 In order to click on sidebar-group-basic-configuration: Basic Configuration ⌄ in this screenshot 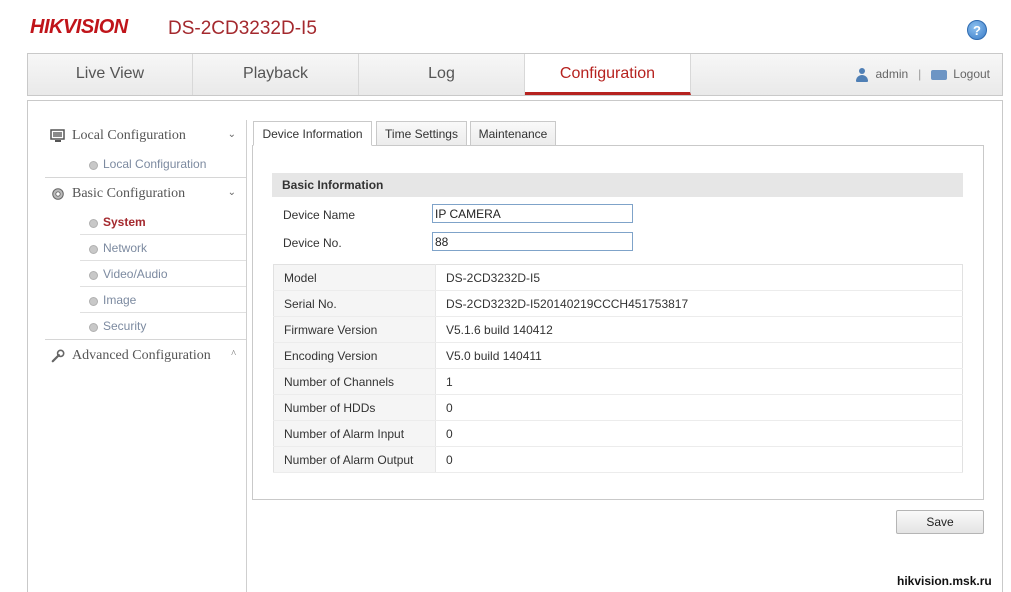, I will do `click(145, 194)`.